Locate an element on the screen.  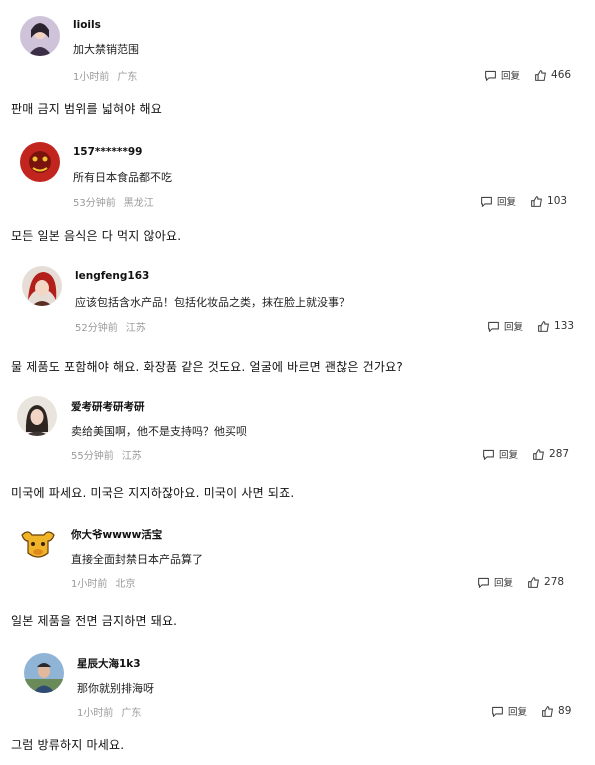
comment-actions: 回复 287 is located at coordinates (525, 454).